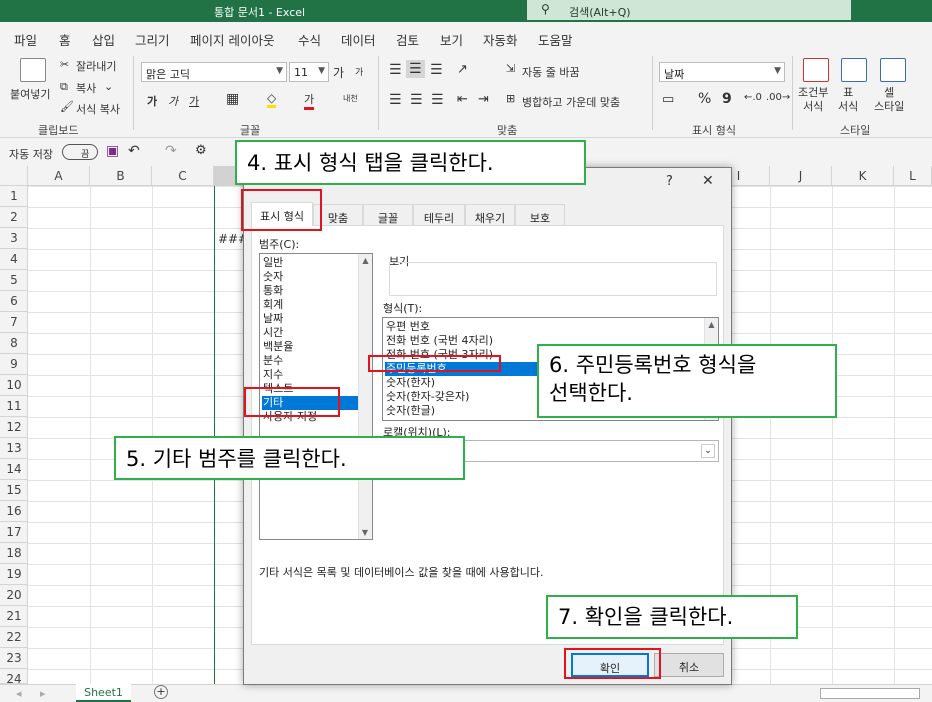 This screenshot has width=932, height=702. What do you see at coordinates (309, 39) in the screenshot?
I see `tab-formulas: 수식` at bounding box center [309, 39].